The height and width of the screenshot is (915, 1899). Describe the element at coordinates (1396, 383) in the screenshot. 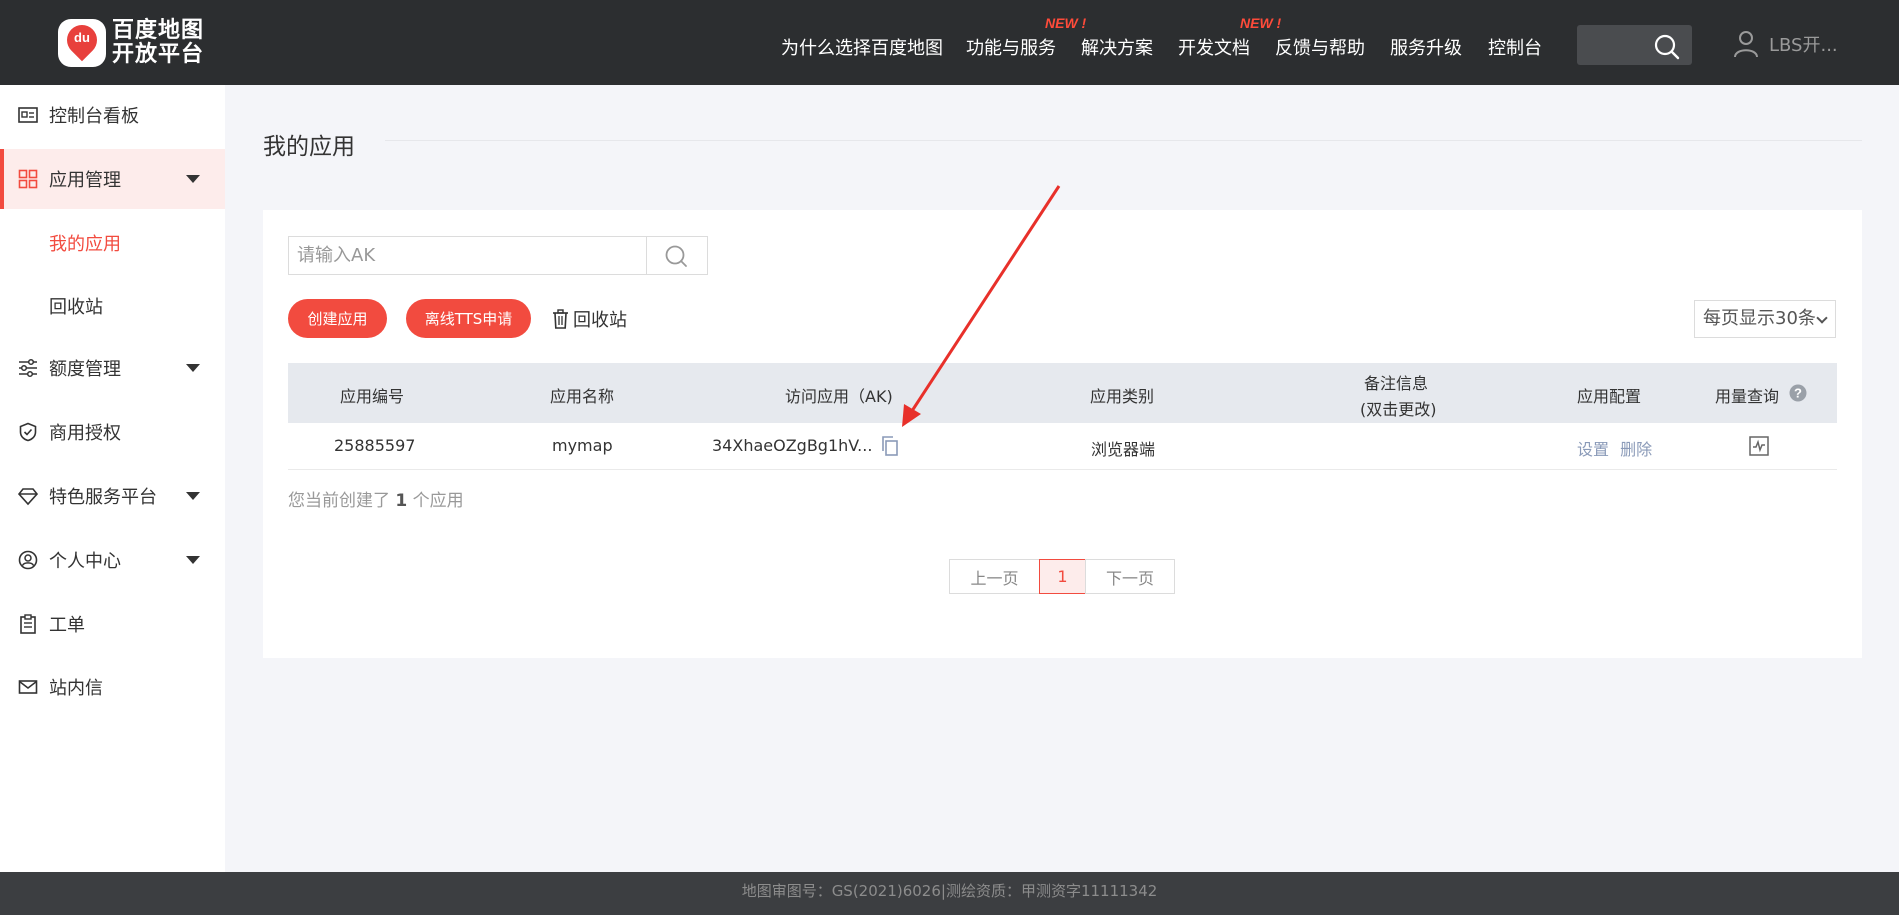

I see `col-notes: 备注信息` at that location.